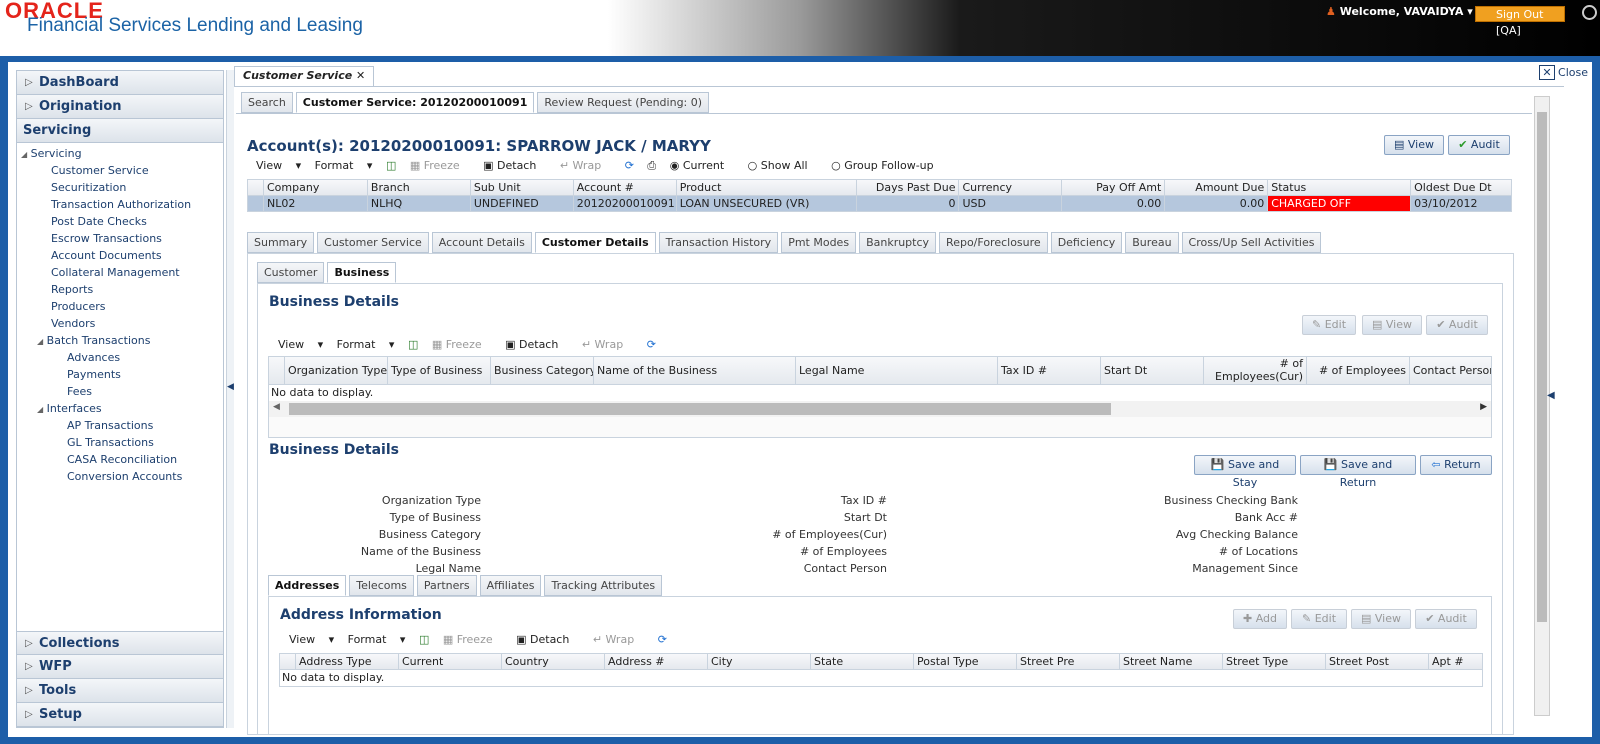  Describe the element at coordinates (120, 391) in the screenshot. I see `tree-item-fees: Fees` at that location.